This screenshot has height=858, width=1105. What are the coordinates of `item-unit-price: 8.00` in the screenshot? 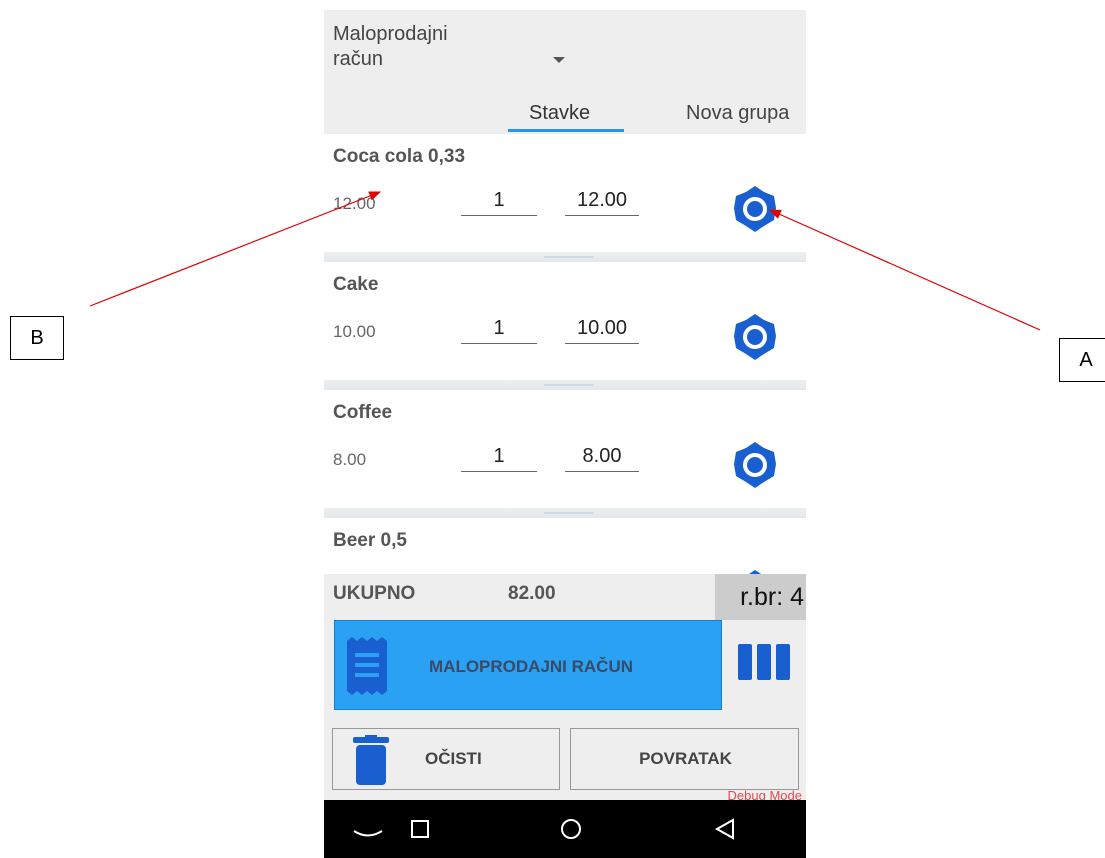 It's located at (350, 459).